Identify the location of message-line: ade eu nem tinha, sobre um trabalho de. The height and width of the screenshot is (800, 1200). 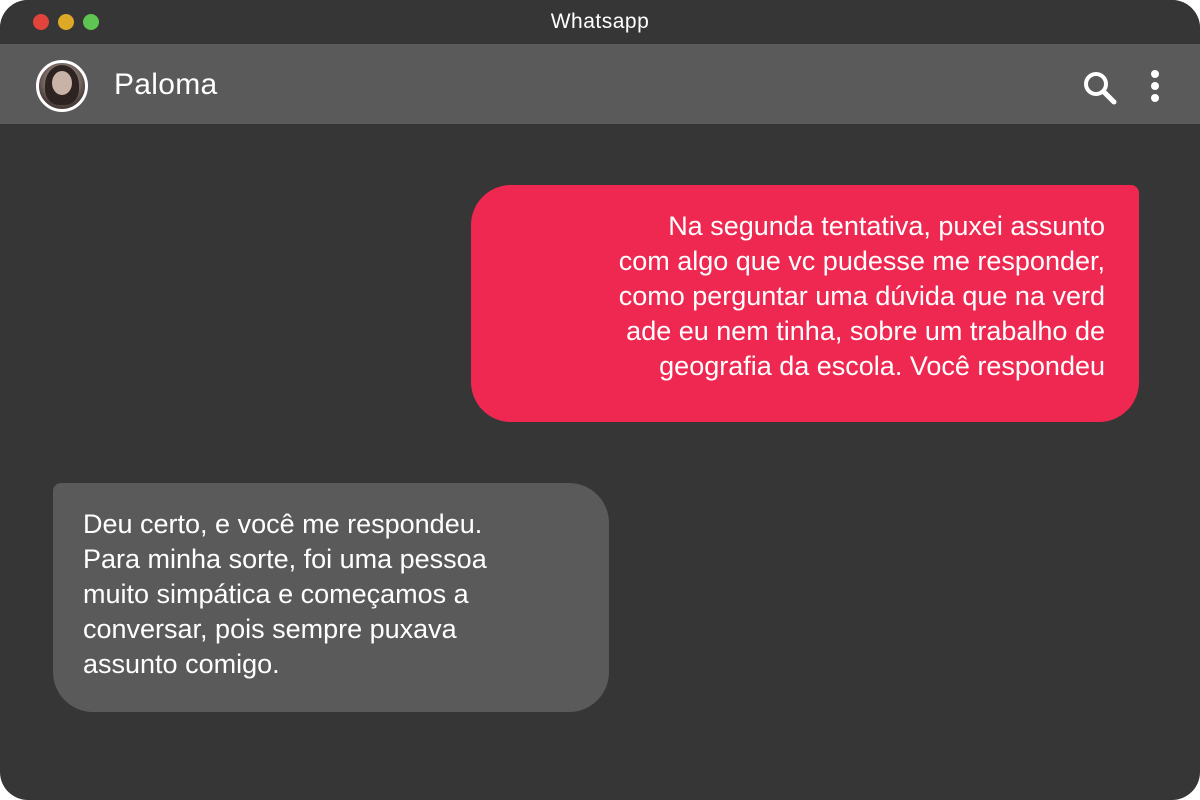
(865, 331).